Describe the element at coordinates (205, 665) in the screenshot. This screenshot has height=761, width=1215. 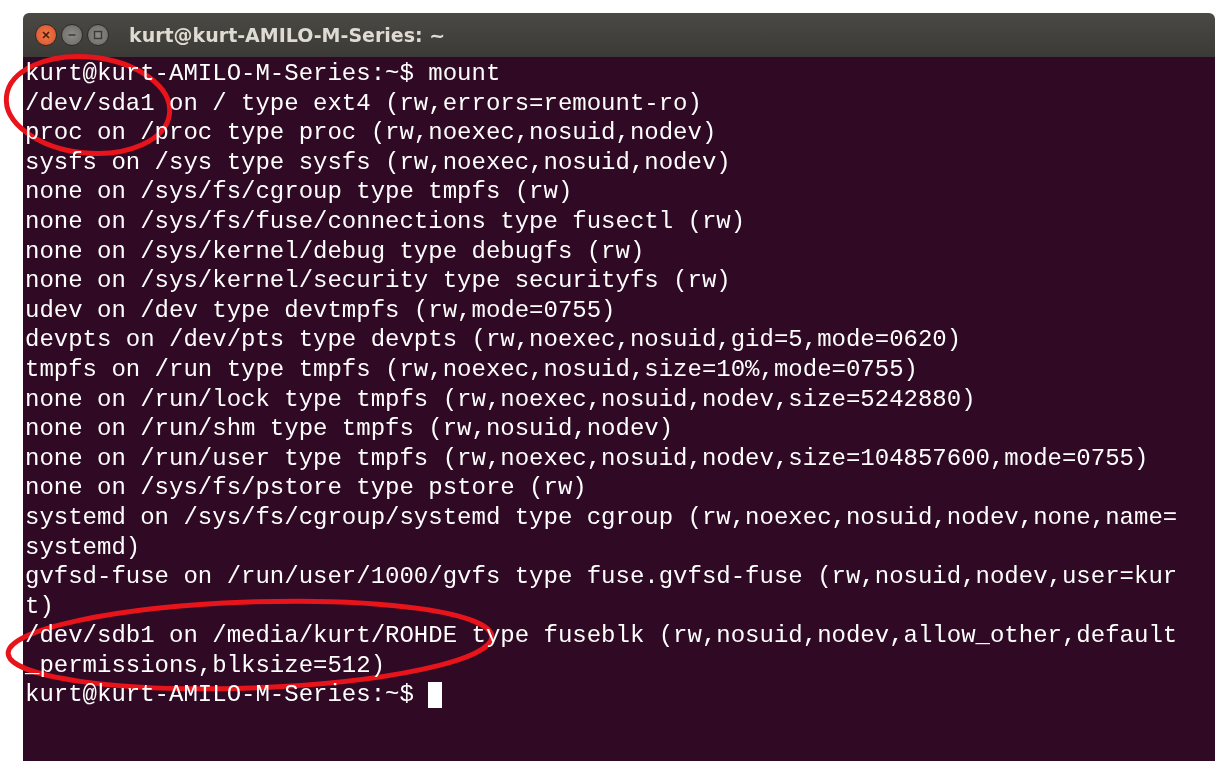
I see `terminal-line: _permissions,blksize=512)` at that location.